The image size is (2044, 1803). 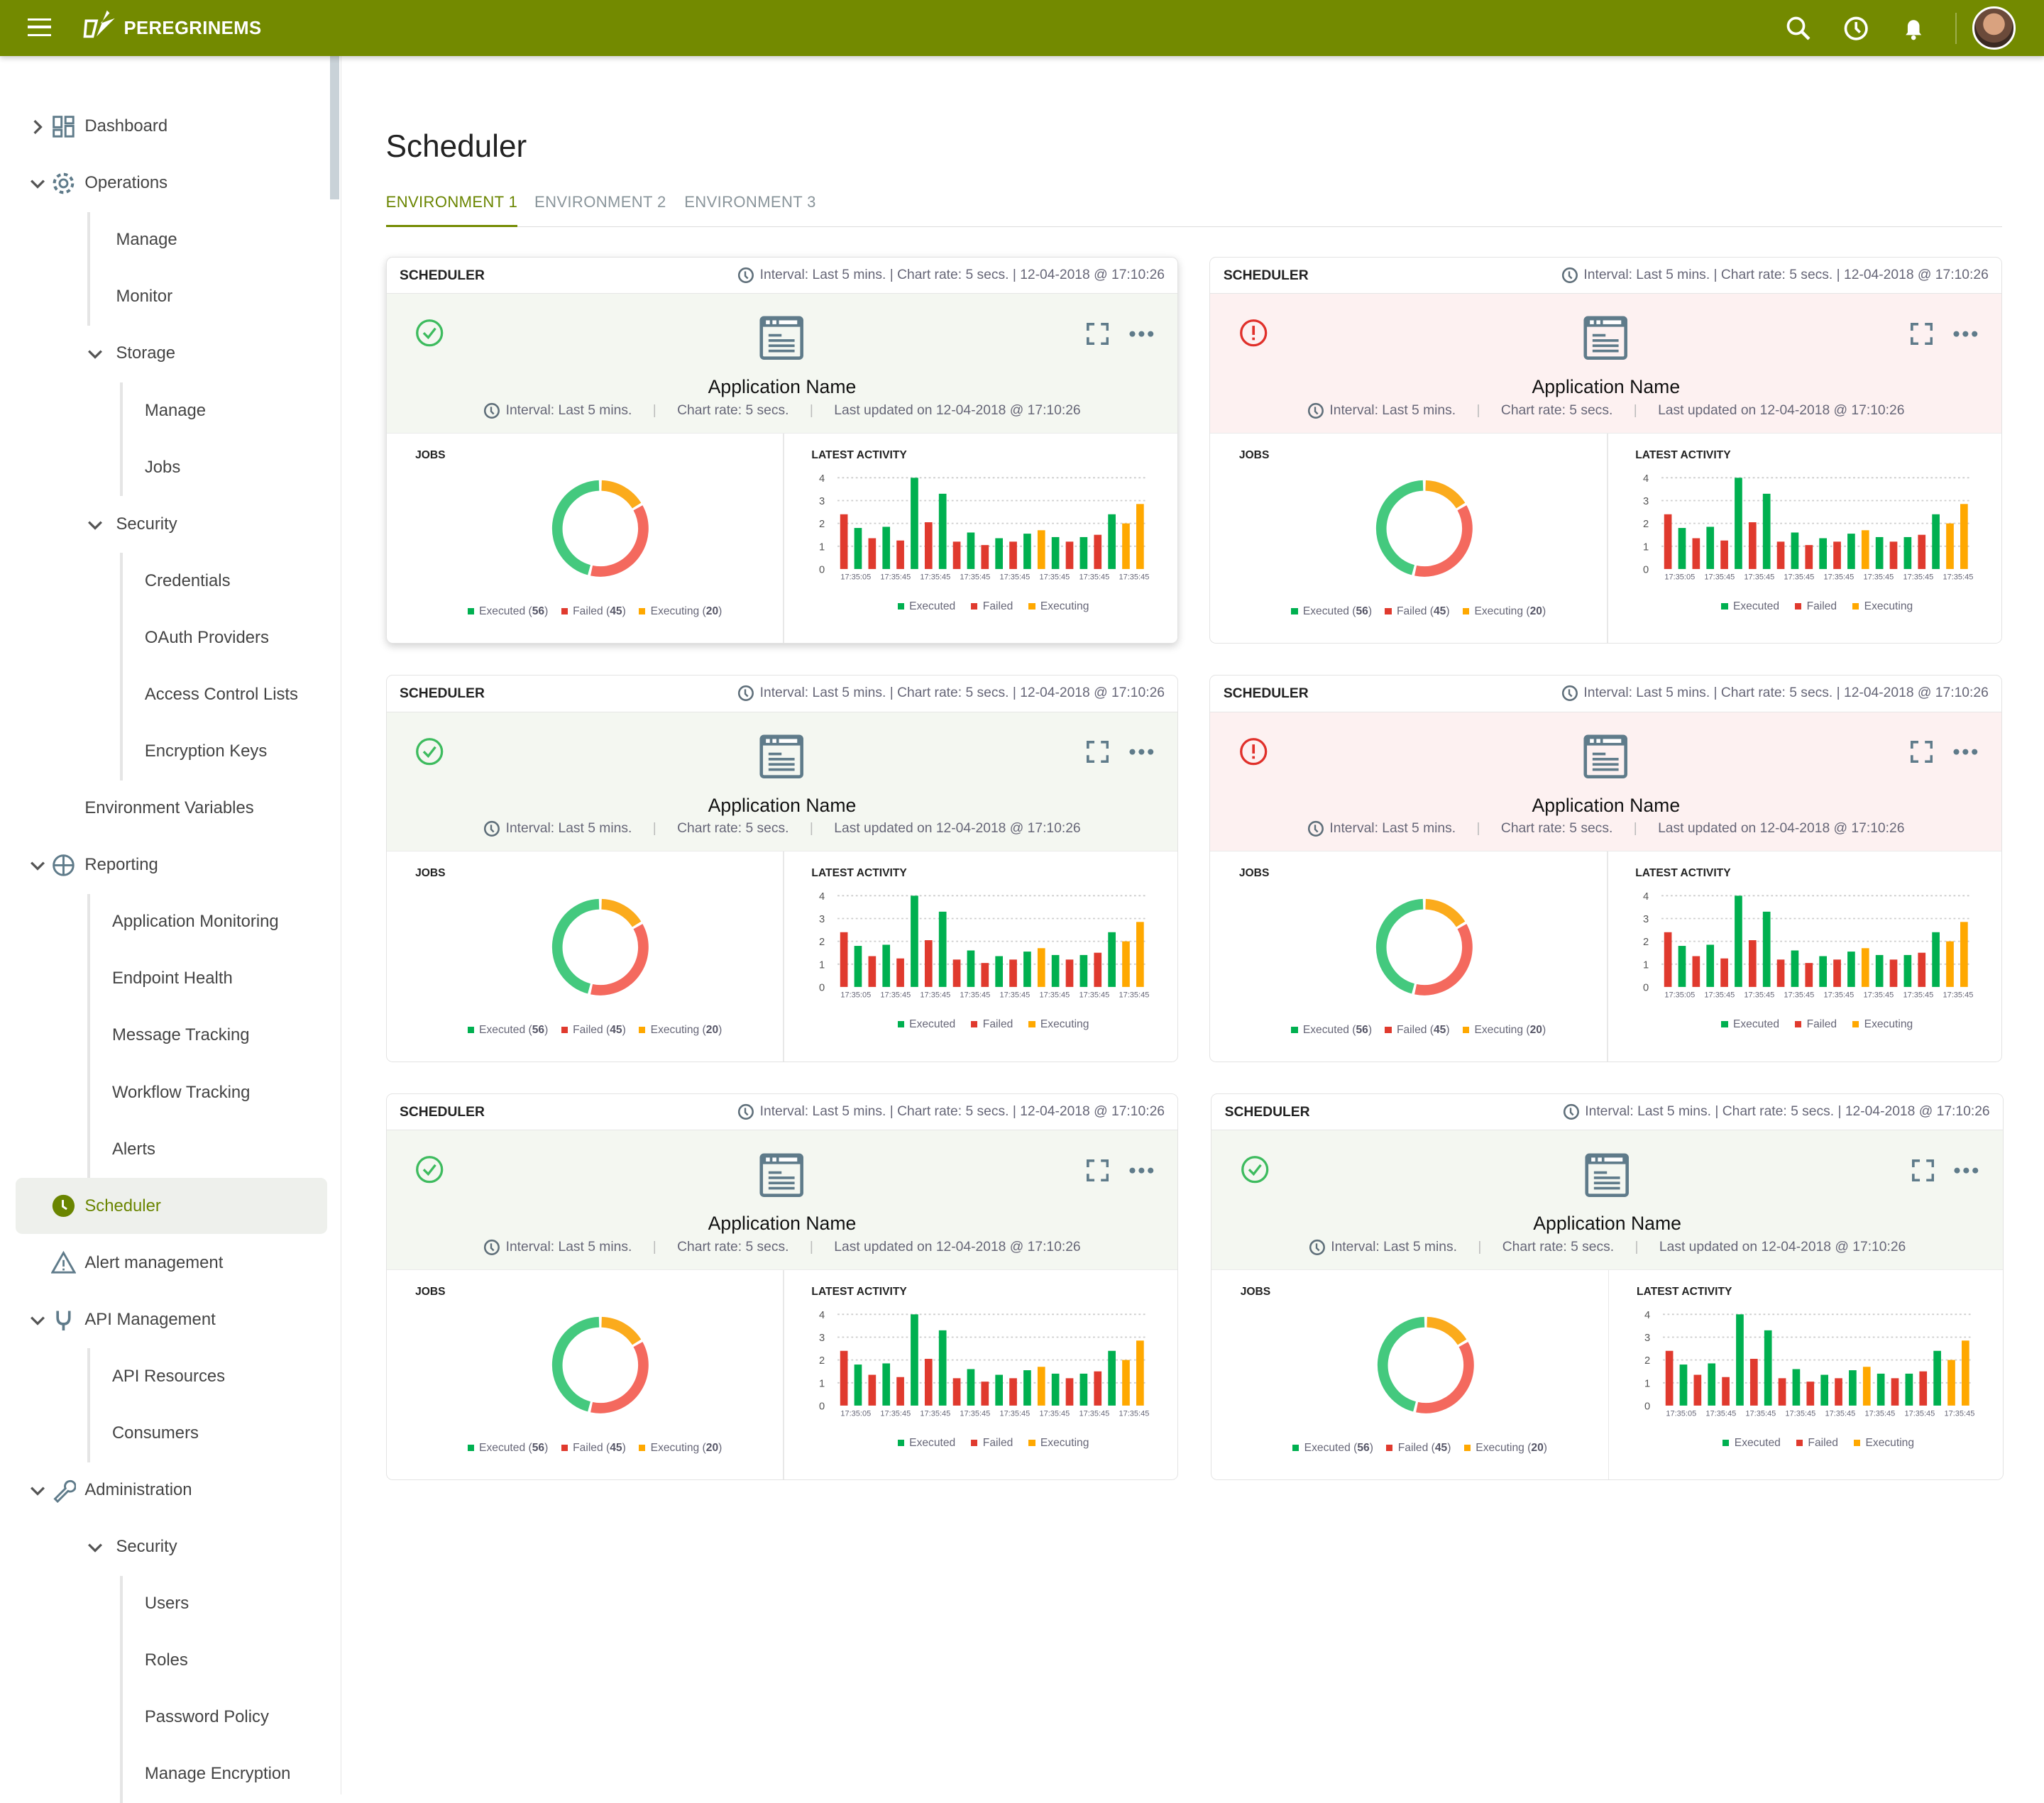 I want to click on sidebar-item-consumers: Consumers, so click(x=163, y=1434).